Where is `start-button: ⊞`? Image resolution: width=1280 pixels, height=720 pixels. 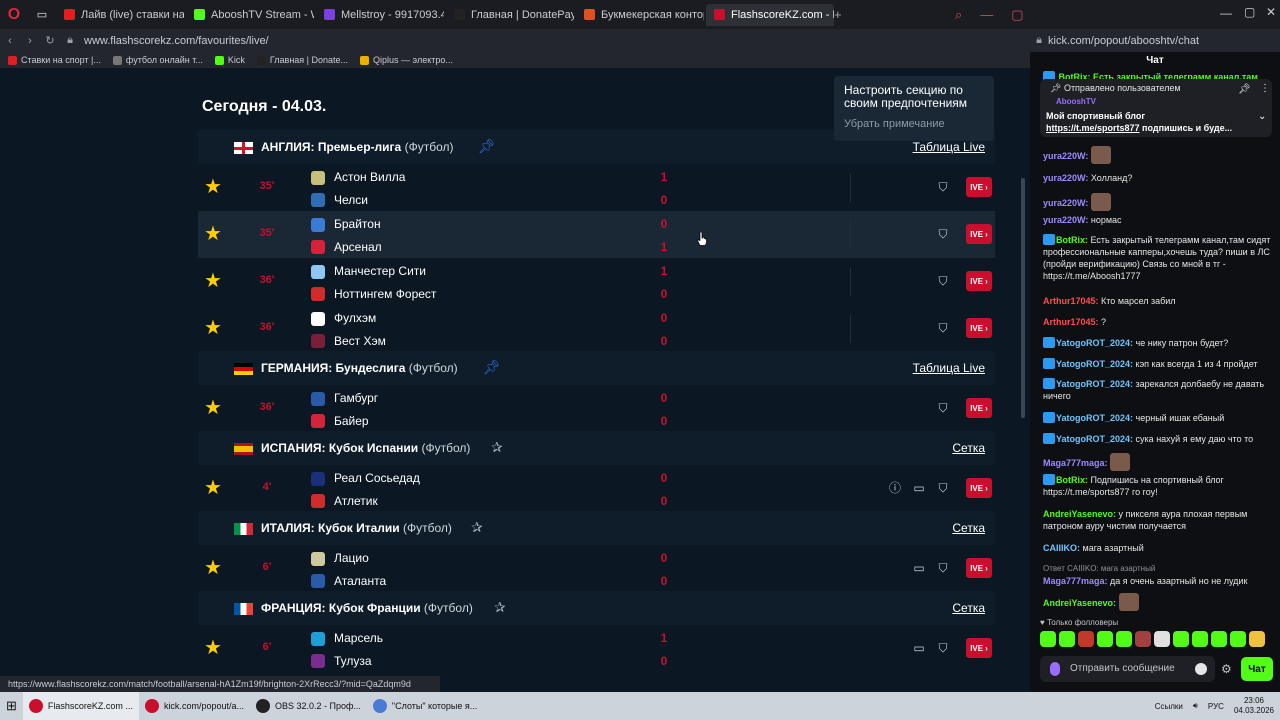 start-button: ⊞ is located at coordinates (11, 706).